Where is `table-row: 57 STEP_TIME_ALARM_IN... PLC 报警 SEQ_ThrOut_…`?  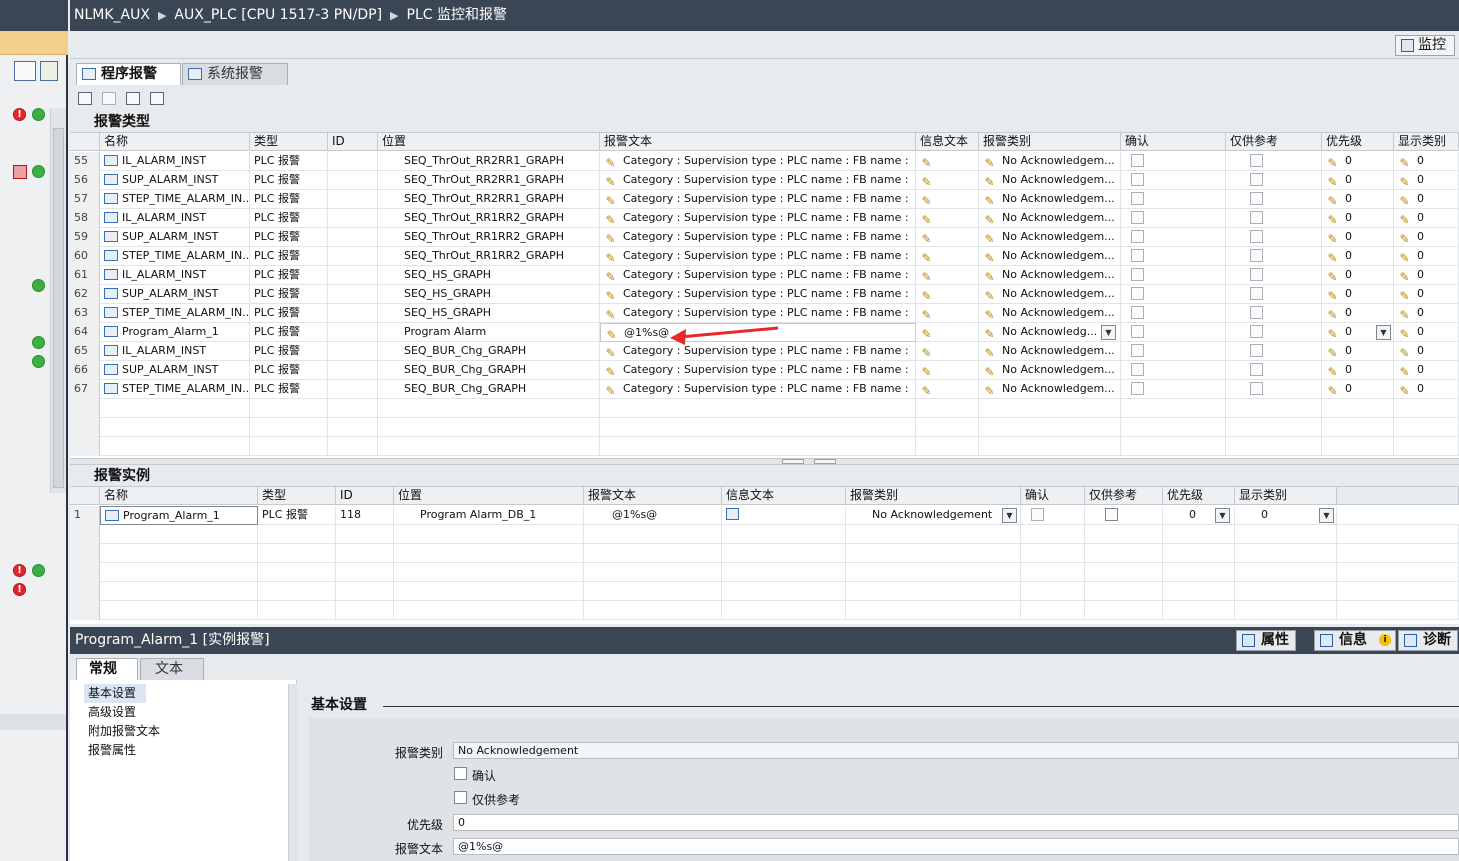 table-row: 57 STEP_TIME_ALARM_IN... PLC 报警 SEQ_ThrOut_… is located at coordinates (764, 199).